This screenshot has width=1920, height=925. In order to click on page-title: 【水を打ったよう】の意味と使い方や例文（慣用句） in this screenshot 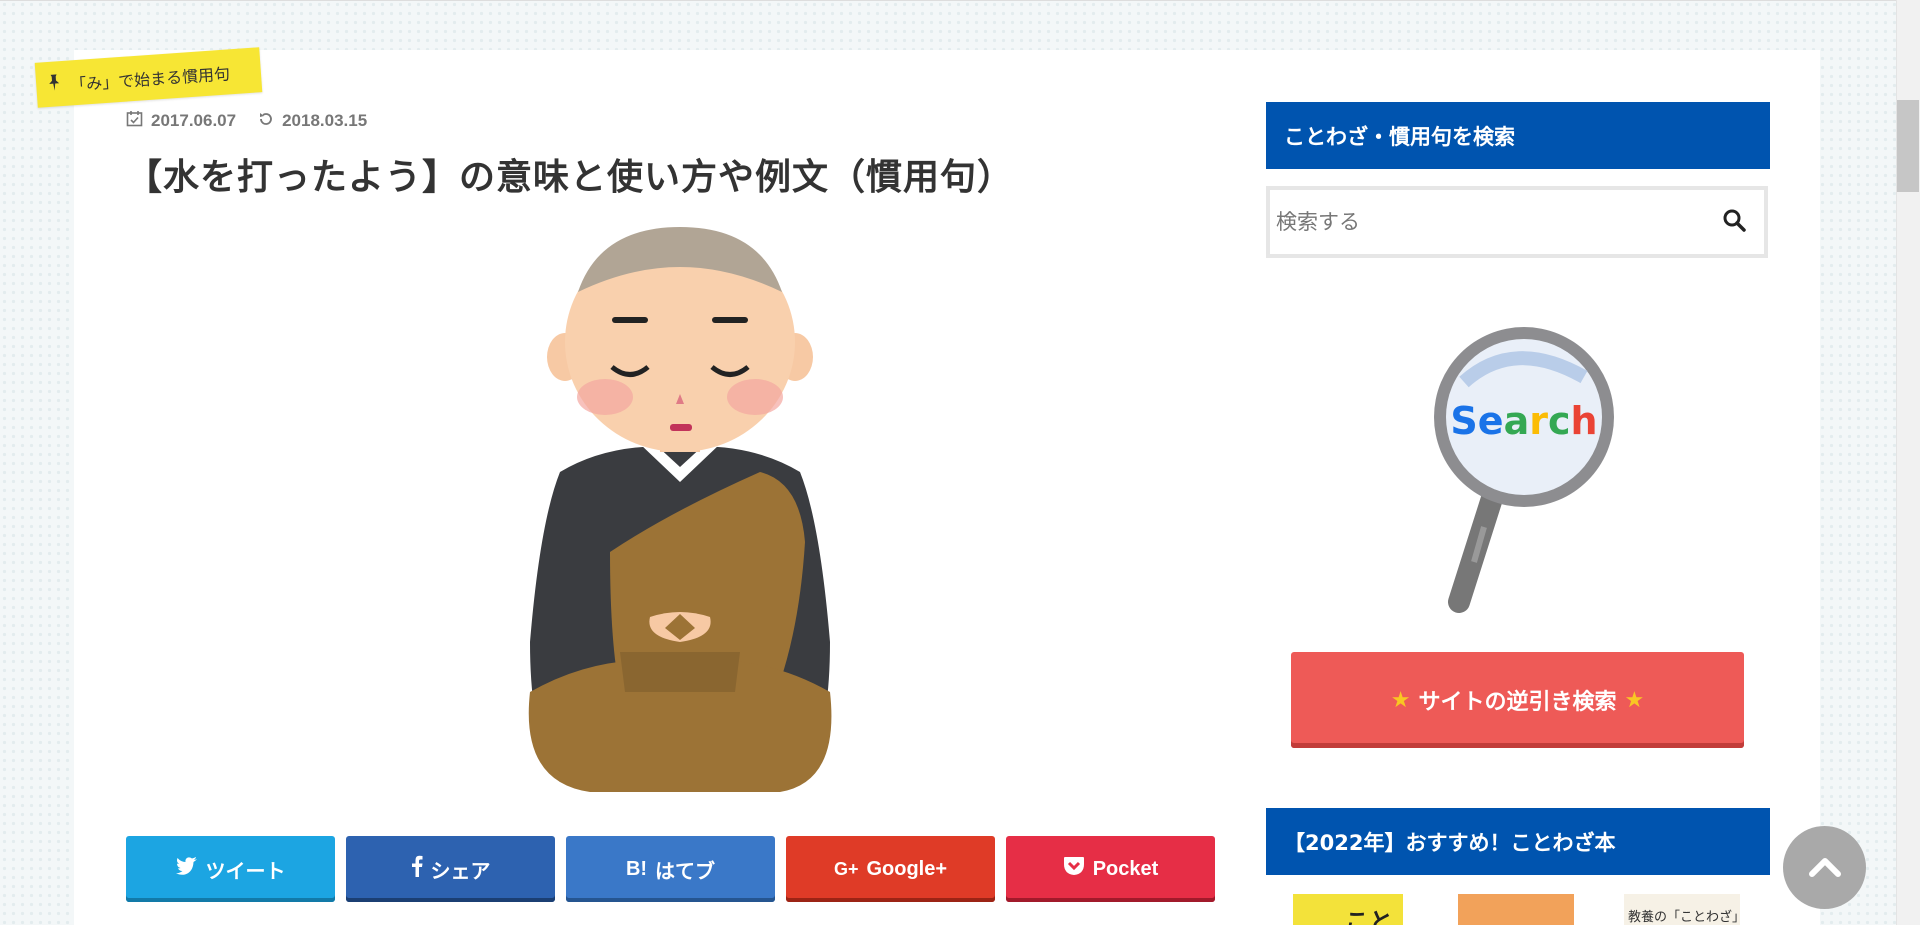, I will do `click(570, 177)`.